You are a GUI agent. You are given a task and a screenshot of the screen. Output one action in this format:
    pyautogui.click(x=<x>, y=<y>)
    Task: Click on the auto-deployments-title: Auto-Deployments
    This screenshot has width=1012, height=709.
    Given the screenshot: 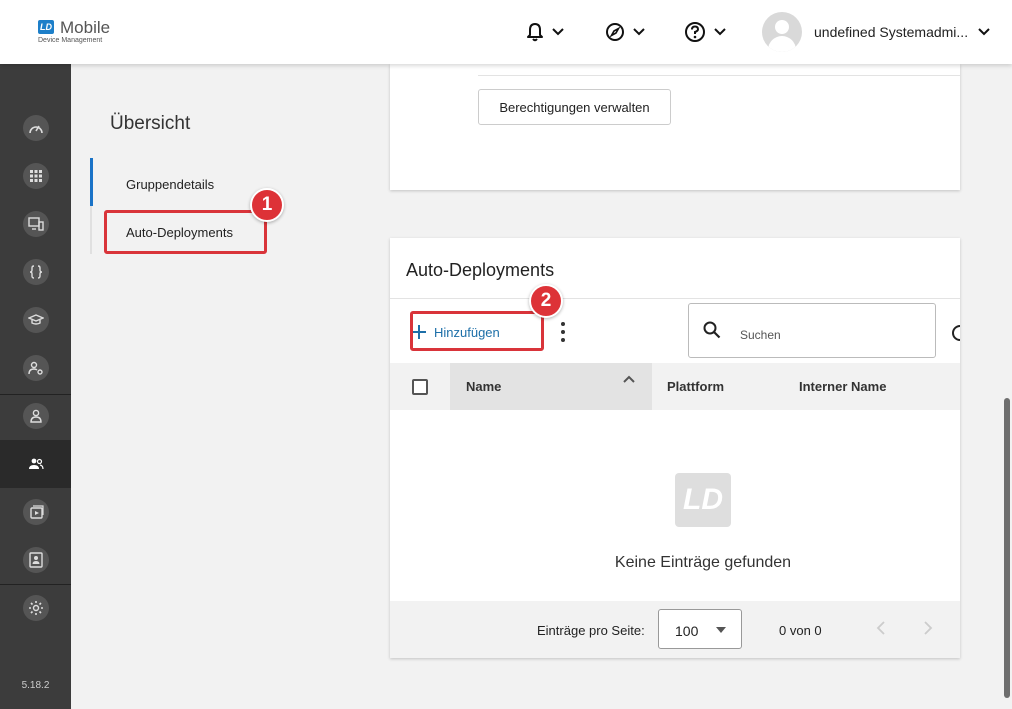 What is the action you would take?
    pyautogui.click(x=480, y=270)
    